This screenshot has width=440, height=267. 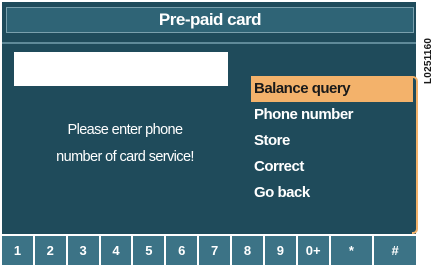 What do you see at coordinates (352, 250) in the screenshot?
I see `key-star: *` at bounding box center [352, 250].